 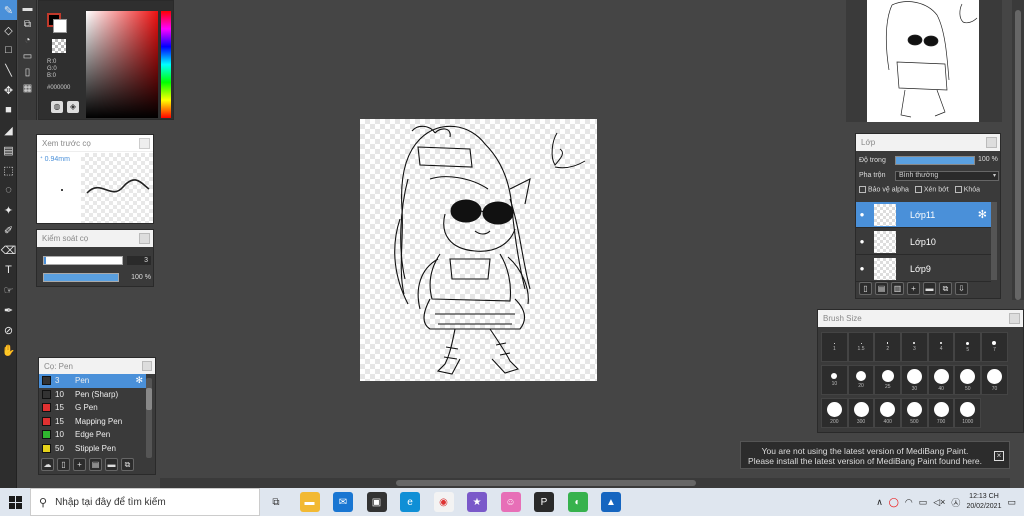 What do you see at coordinates (939, 502) in the screenshot?
I see `volume-icon: ◁×` at bounding box center [939, 502].